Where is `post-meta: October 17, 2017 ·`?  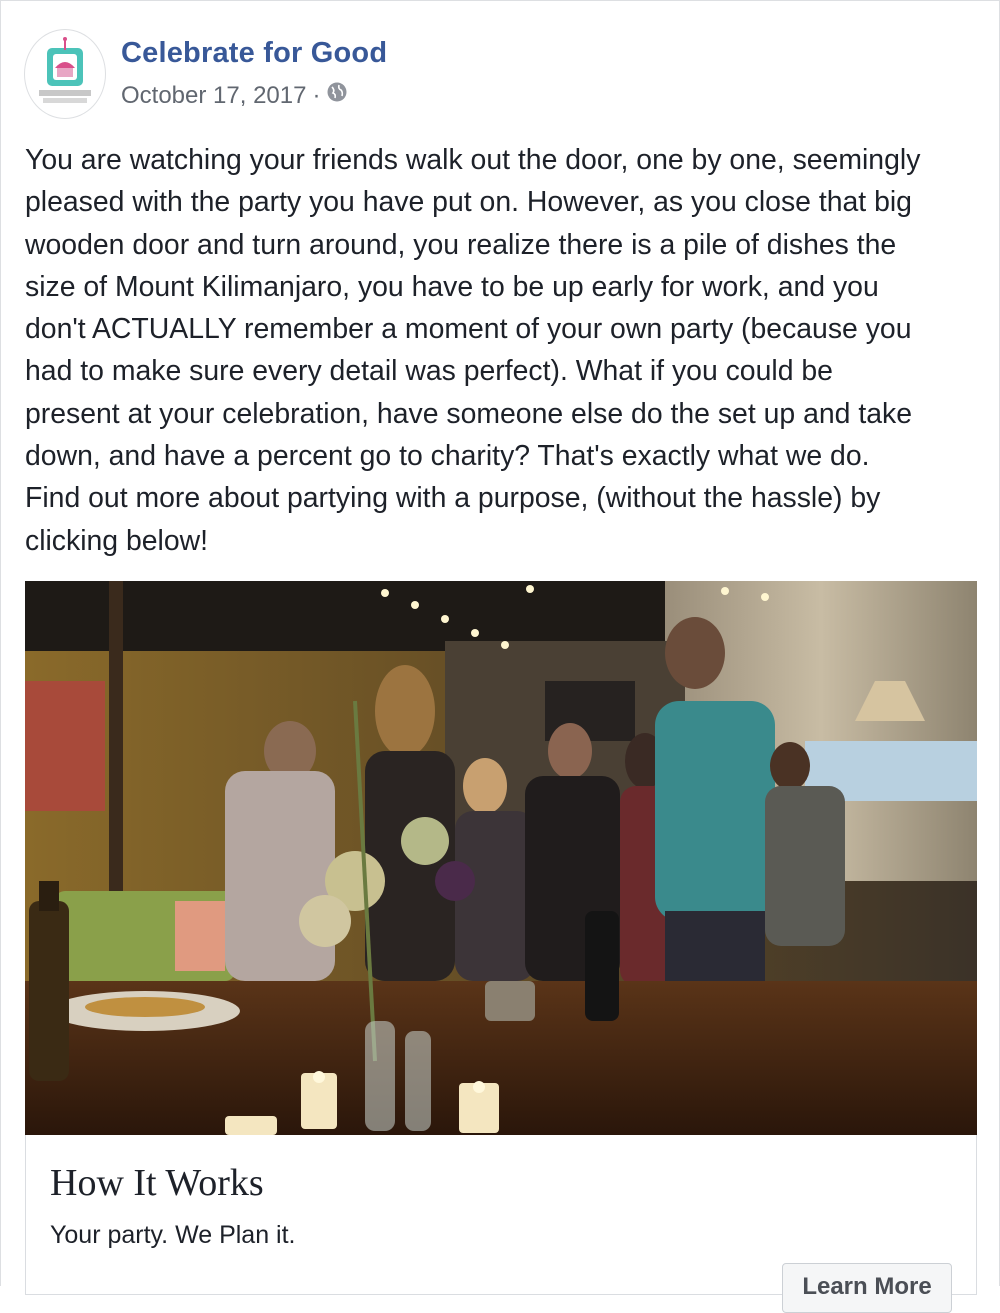
post-meta: October 17, 2017 · is located at coordinates (234, 95).